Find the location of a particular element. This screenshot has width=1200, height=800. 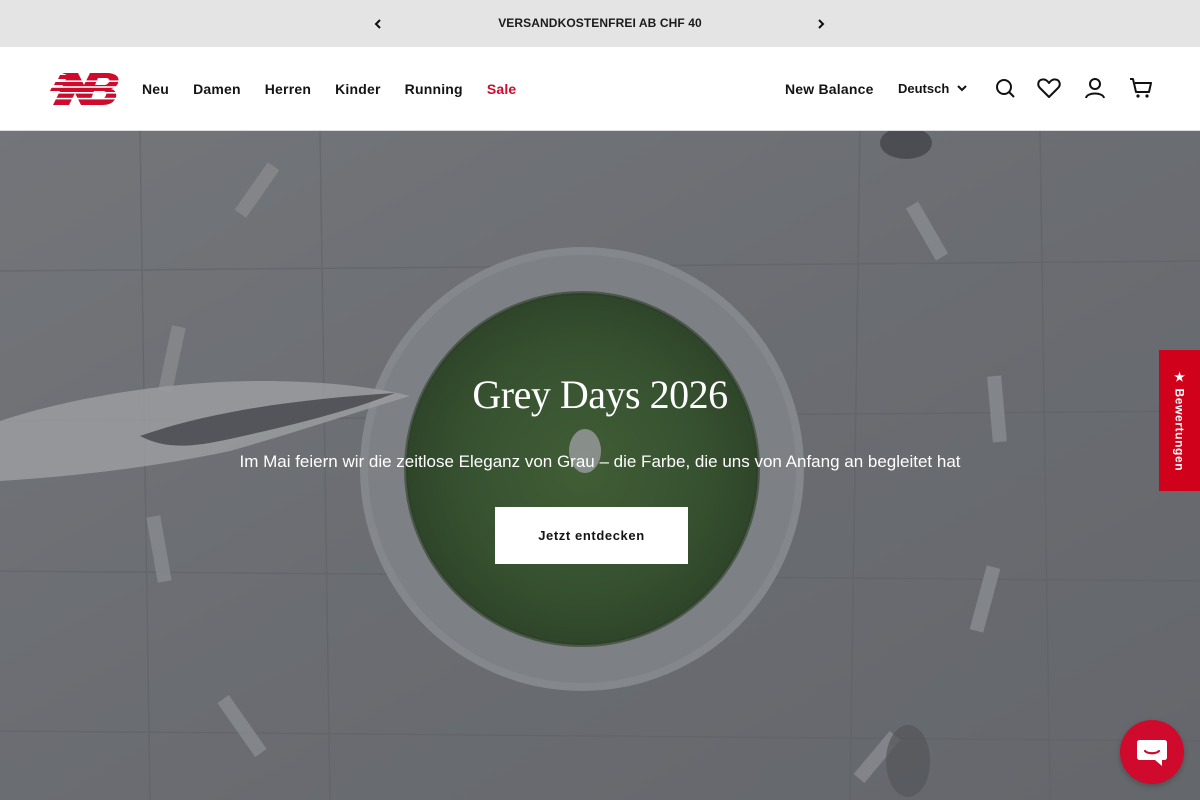

reviews-tab: ★ Bewertungen is located at coordinates (1179, 420).